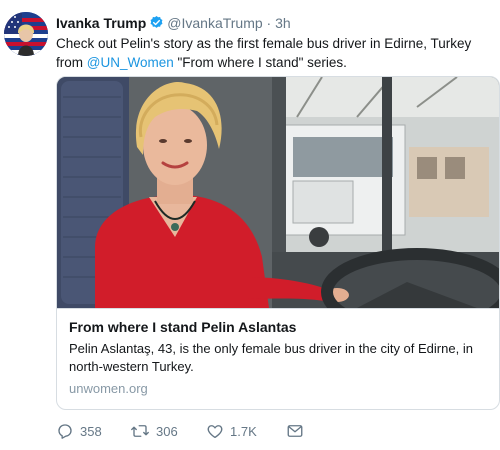 The width and height of the screenshot is (500, 450). I want to click on author-name: Ivanka Trump, so click(101, 23).